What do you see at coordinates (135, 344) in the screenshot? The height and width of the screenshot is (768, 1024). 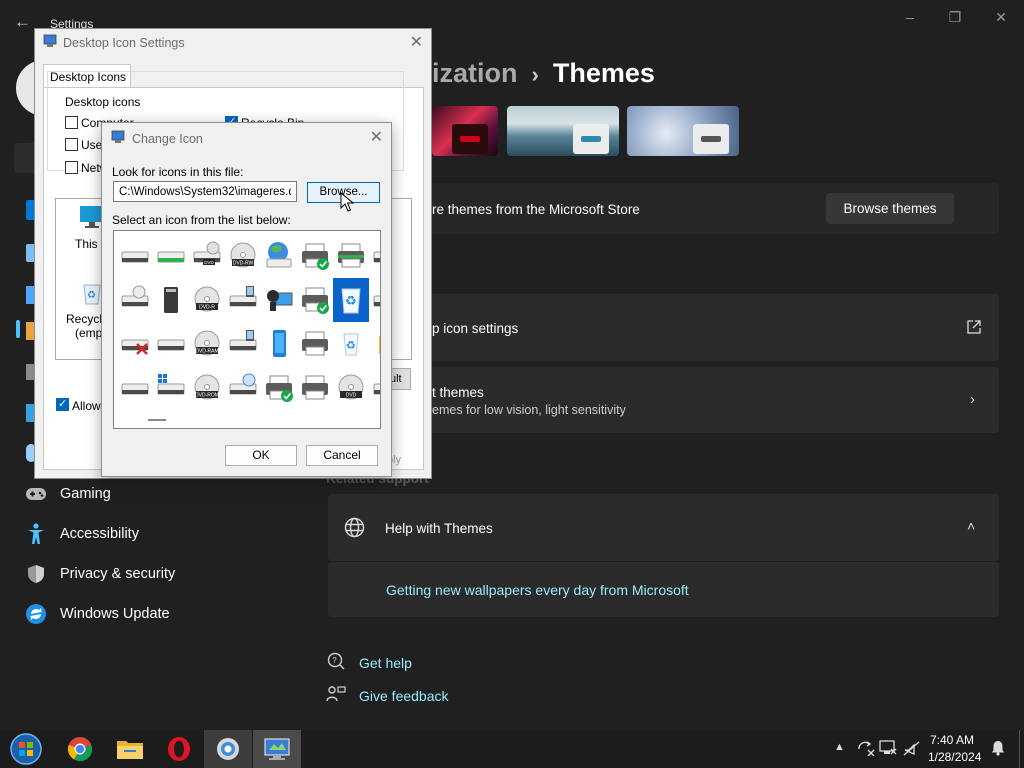 I see `drive-error-icon` at bounding box center [135, 344].